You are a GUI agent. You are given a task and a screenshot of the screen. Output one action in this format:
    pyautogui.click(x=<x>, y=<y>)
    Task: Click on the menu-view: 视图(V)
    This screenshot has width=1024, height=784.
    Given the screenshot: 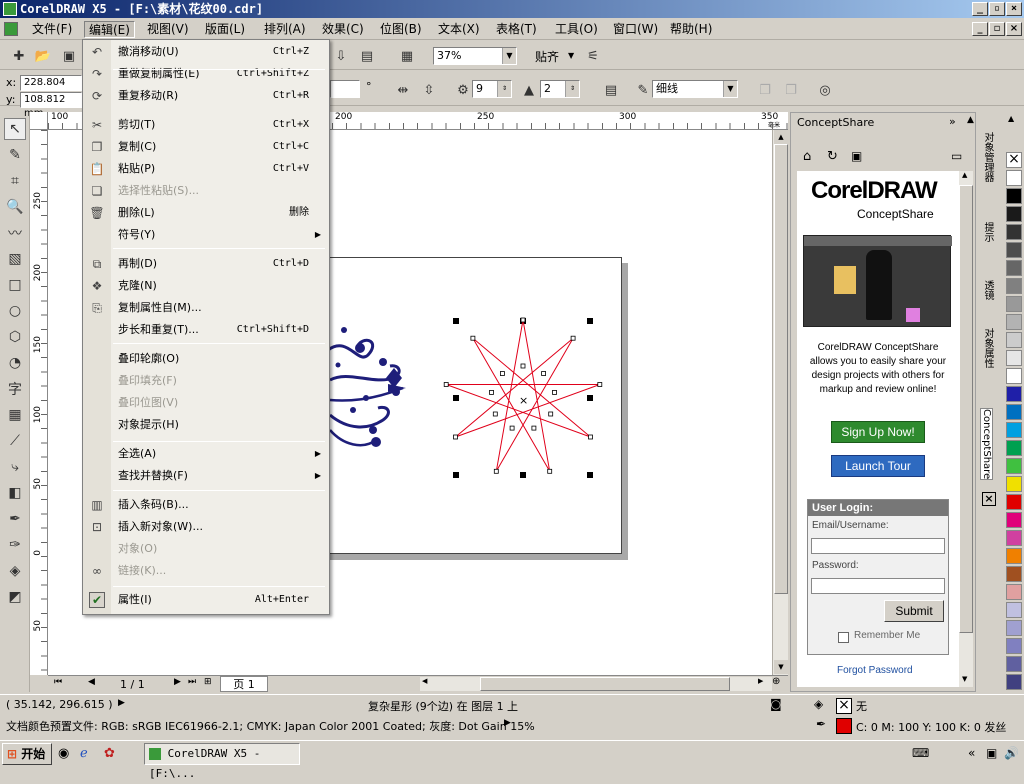 What is the action you would take?
    pyautogui.click(x=168, y=29)
    